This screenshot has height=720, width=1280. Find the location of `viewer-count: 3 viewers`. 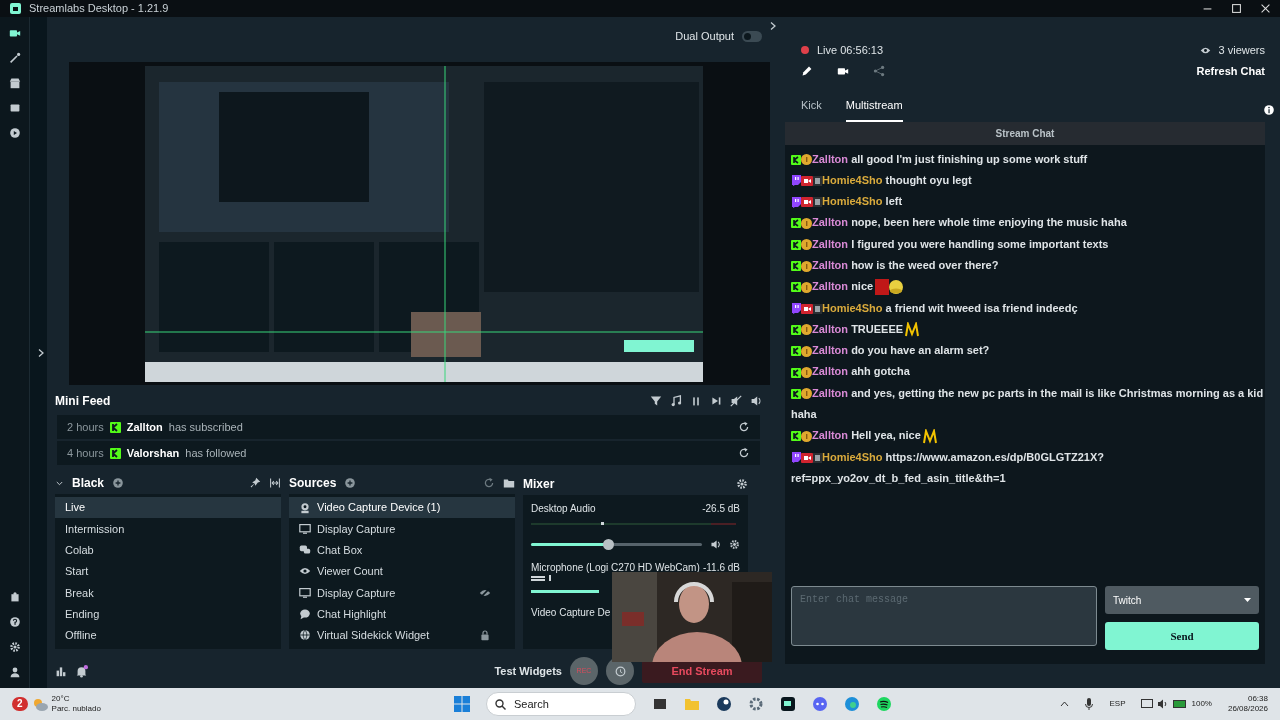

viewer-count: 3 viewers is located at coordinates (1241, 50).